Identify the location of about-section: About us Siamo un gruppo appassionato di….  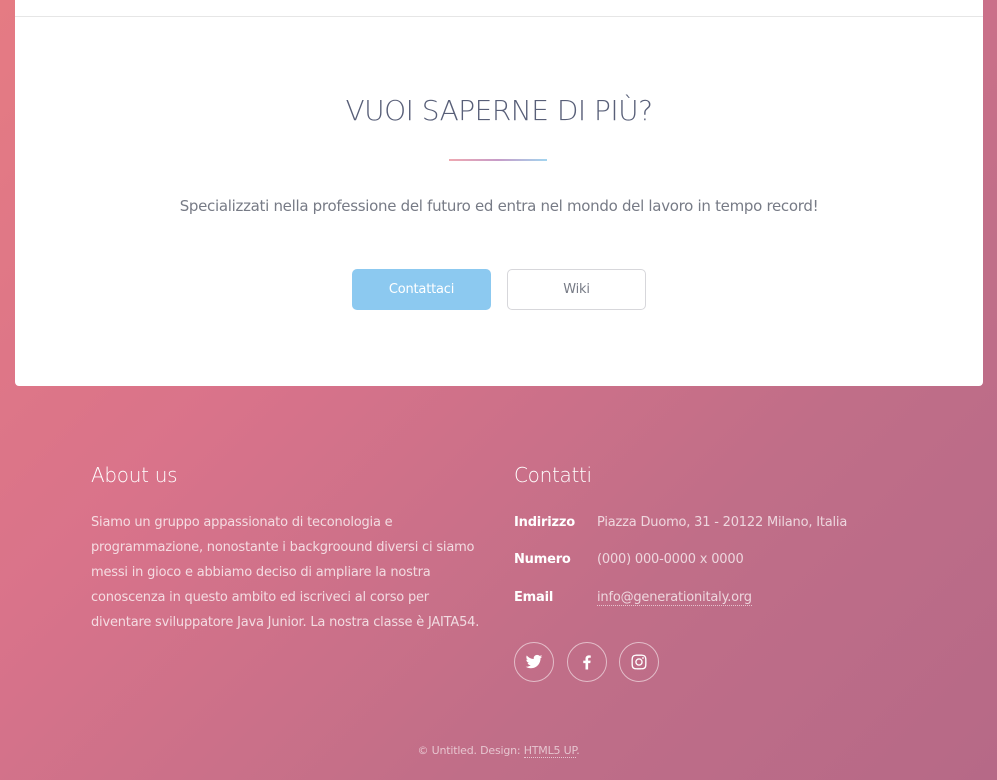
(287, 549).